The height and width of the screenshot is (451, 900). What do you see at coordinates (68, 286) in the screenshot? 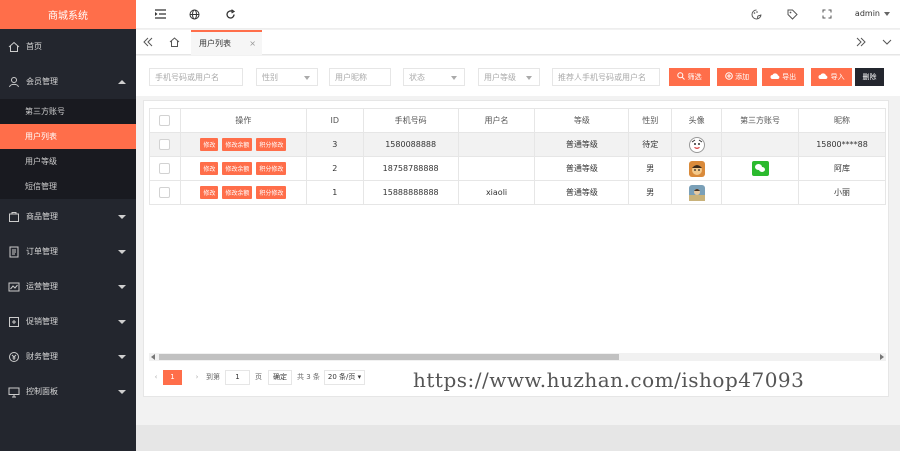
I see `sidebar-item-operation: 运营管理` at bounding box center [68, 286].